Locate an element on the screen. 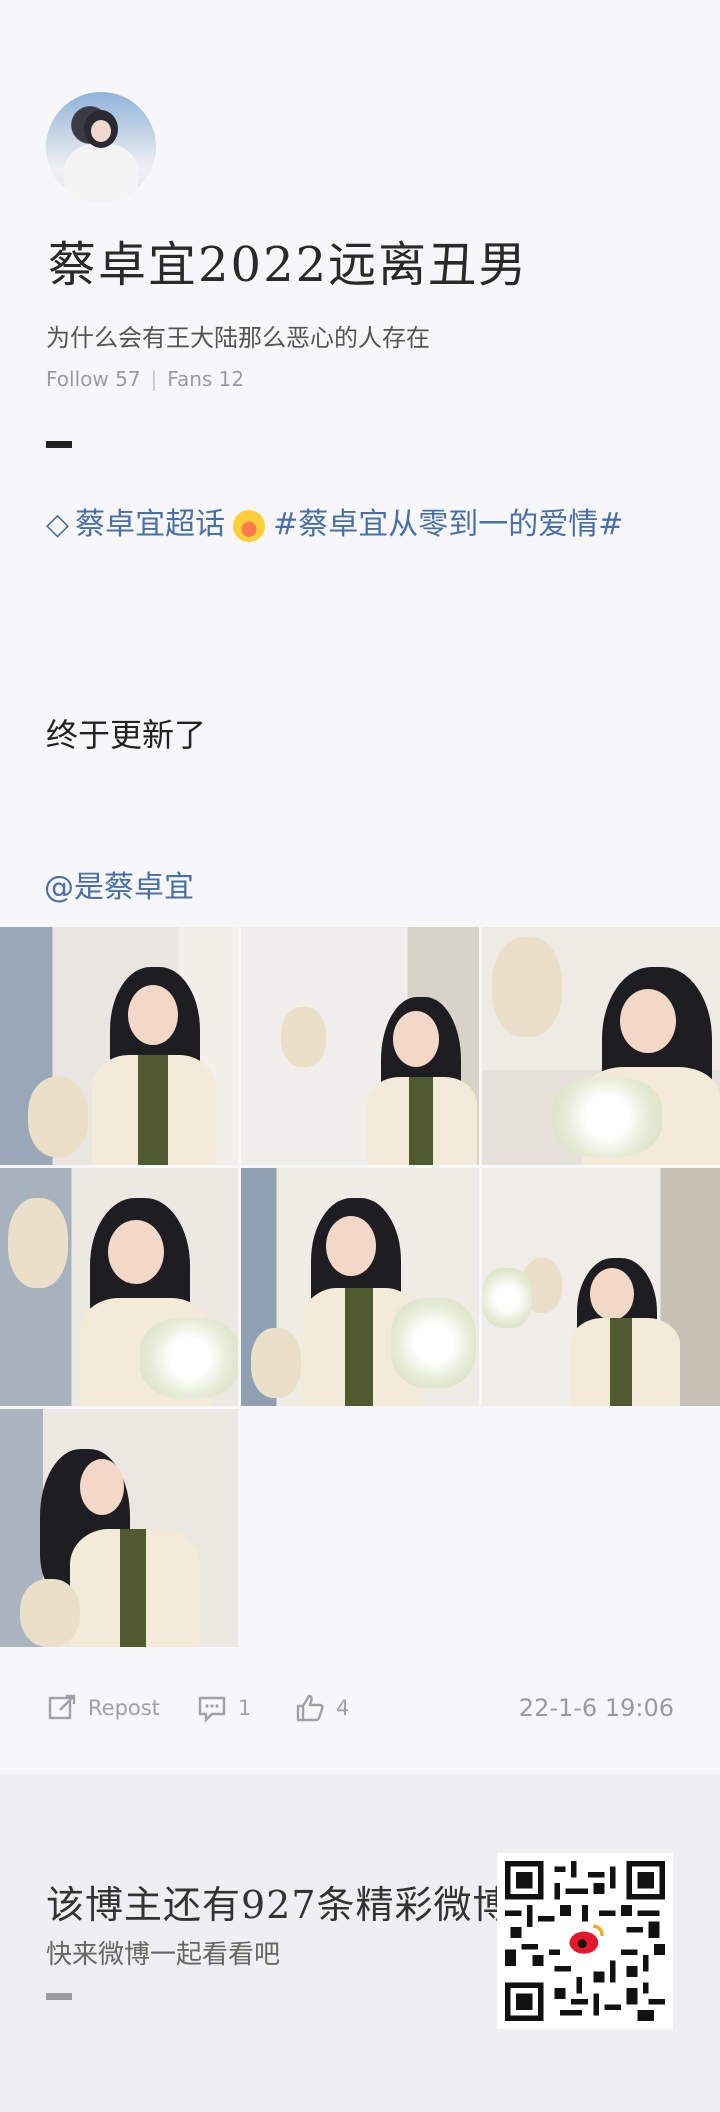  promo-headline: 该博主还有927条精彩微博 is located at coordinates (279, 1905).